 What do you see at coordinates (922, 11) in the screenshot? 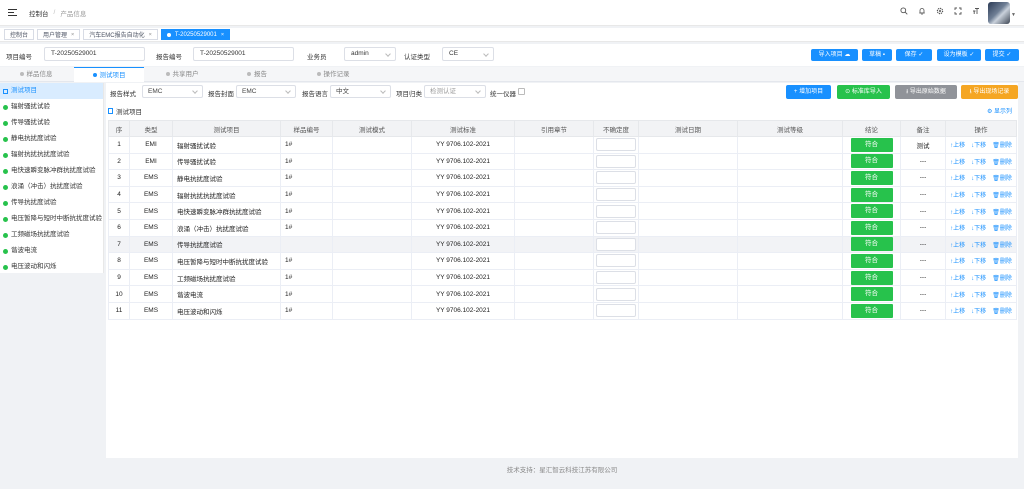
I see `bell-icon` at bounding box center [922, 11].